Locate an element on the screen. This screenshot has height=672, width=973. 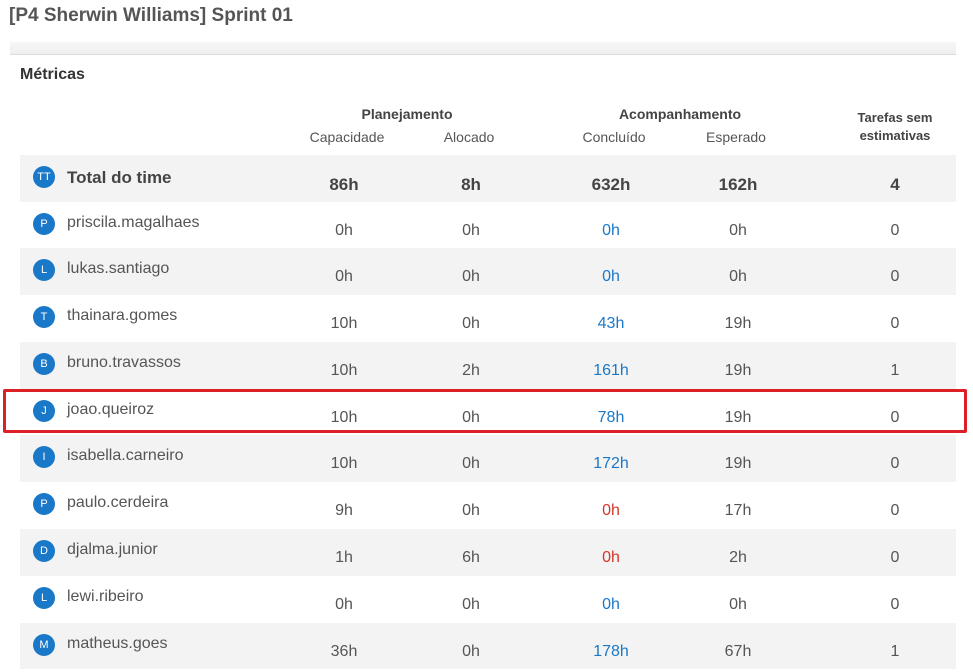
table-row: Ddjalma.junior 1h 6h 0h 2h 0 is located at coordinates (488, 552).